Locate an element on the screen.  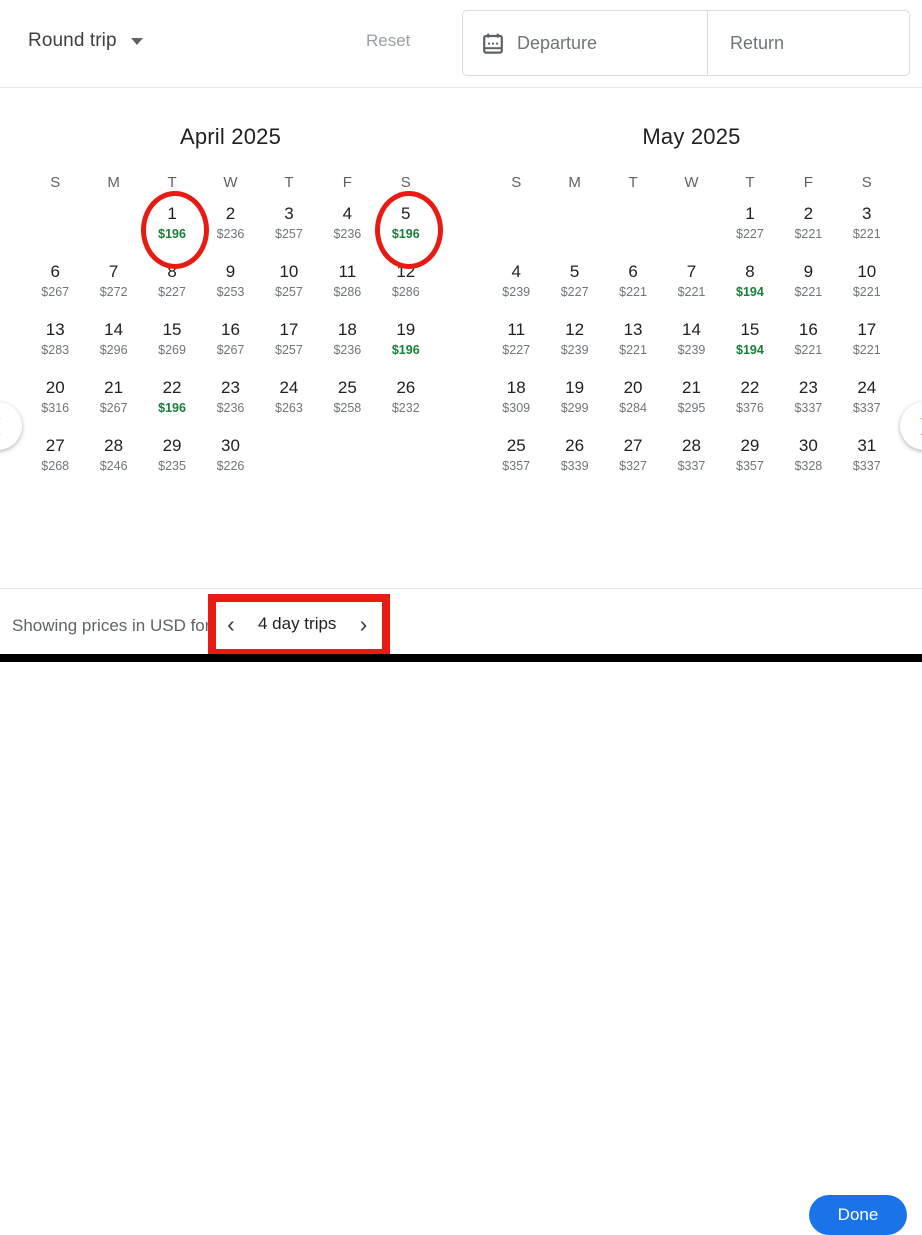
day-price: $337 is located at coordinates (866, 408).